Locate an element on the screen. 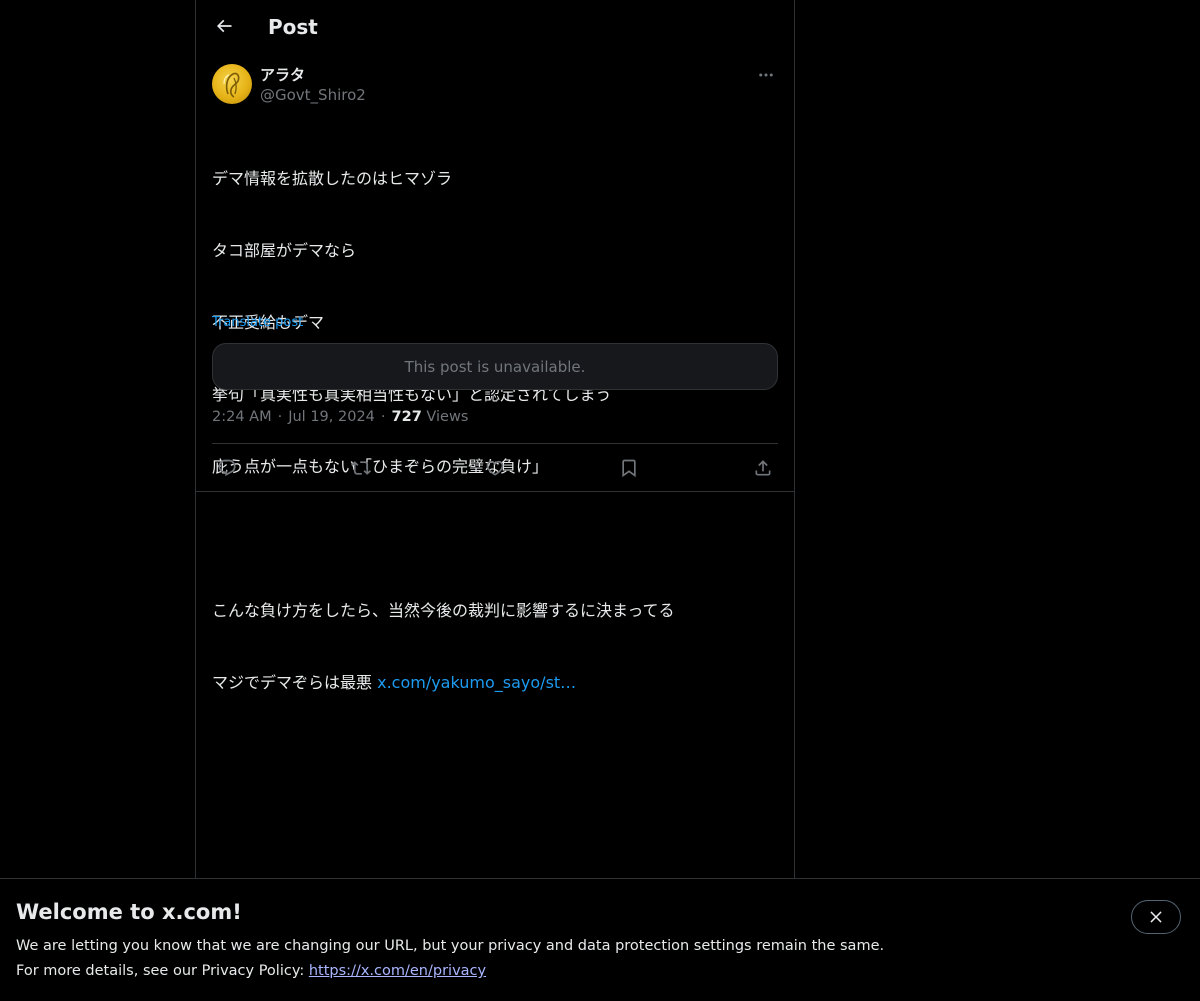 This screenshot has width=1200, height=1001. translate-post-link: Translate post is located at coordinates (257, 323).